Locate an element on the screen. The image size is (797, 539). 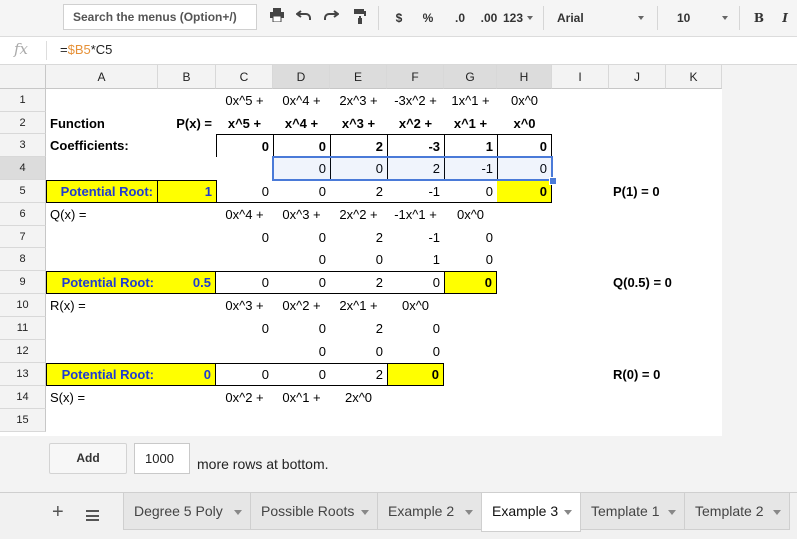
fill-handle is located at coordinates (553, 181).